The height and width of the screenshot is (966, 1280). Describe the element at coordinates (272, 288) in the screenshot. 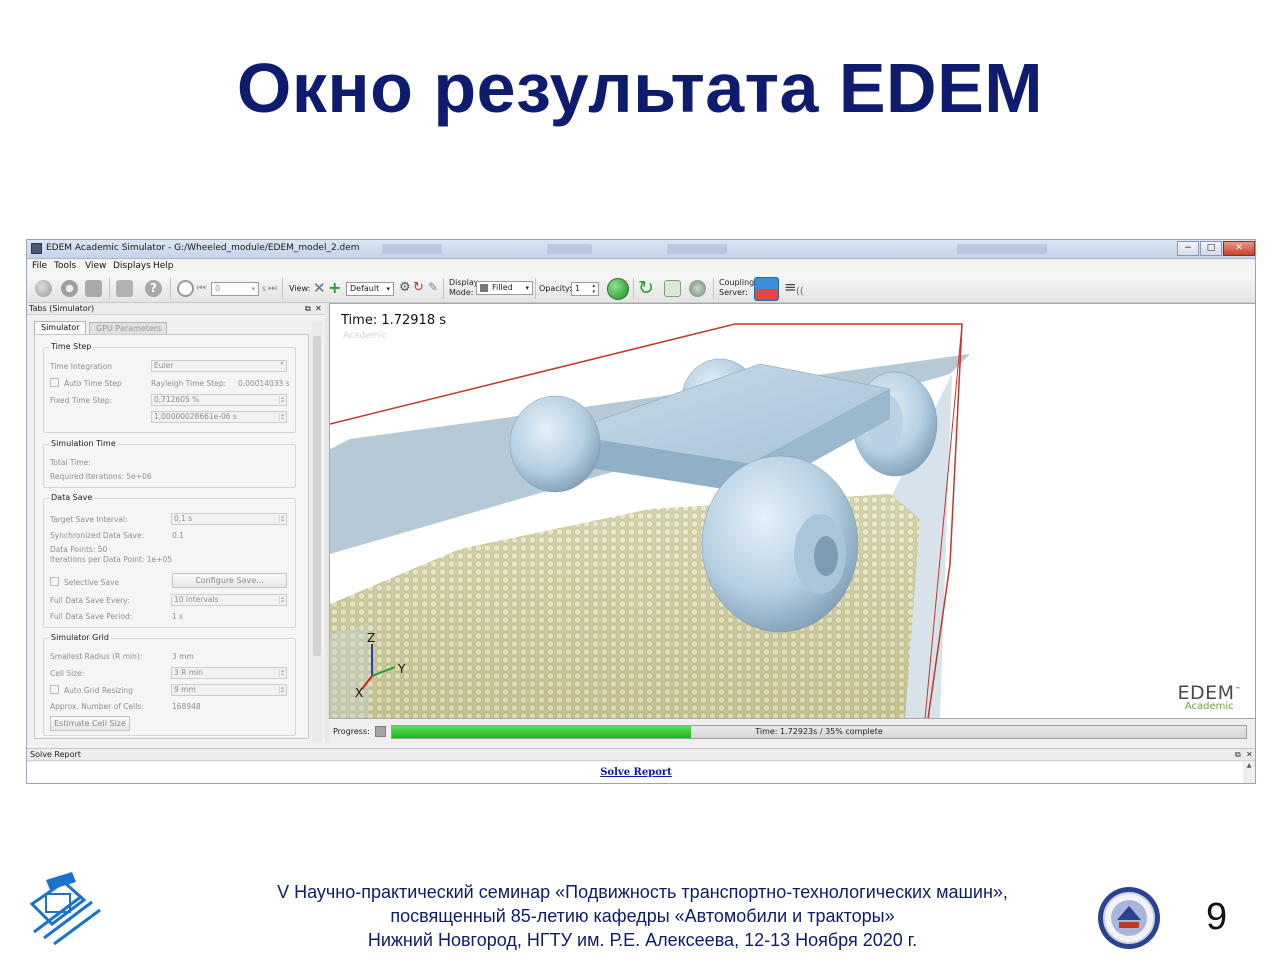

I see `fast-forward-icon: ⏭` at that location.